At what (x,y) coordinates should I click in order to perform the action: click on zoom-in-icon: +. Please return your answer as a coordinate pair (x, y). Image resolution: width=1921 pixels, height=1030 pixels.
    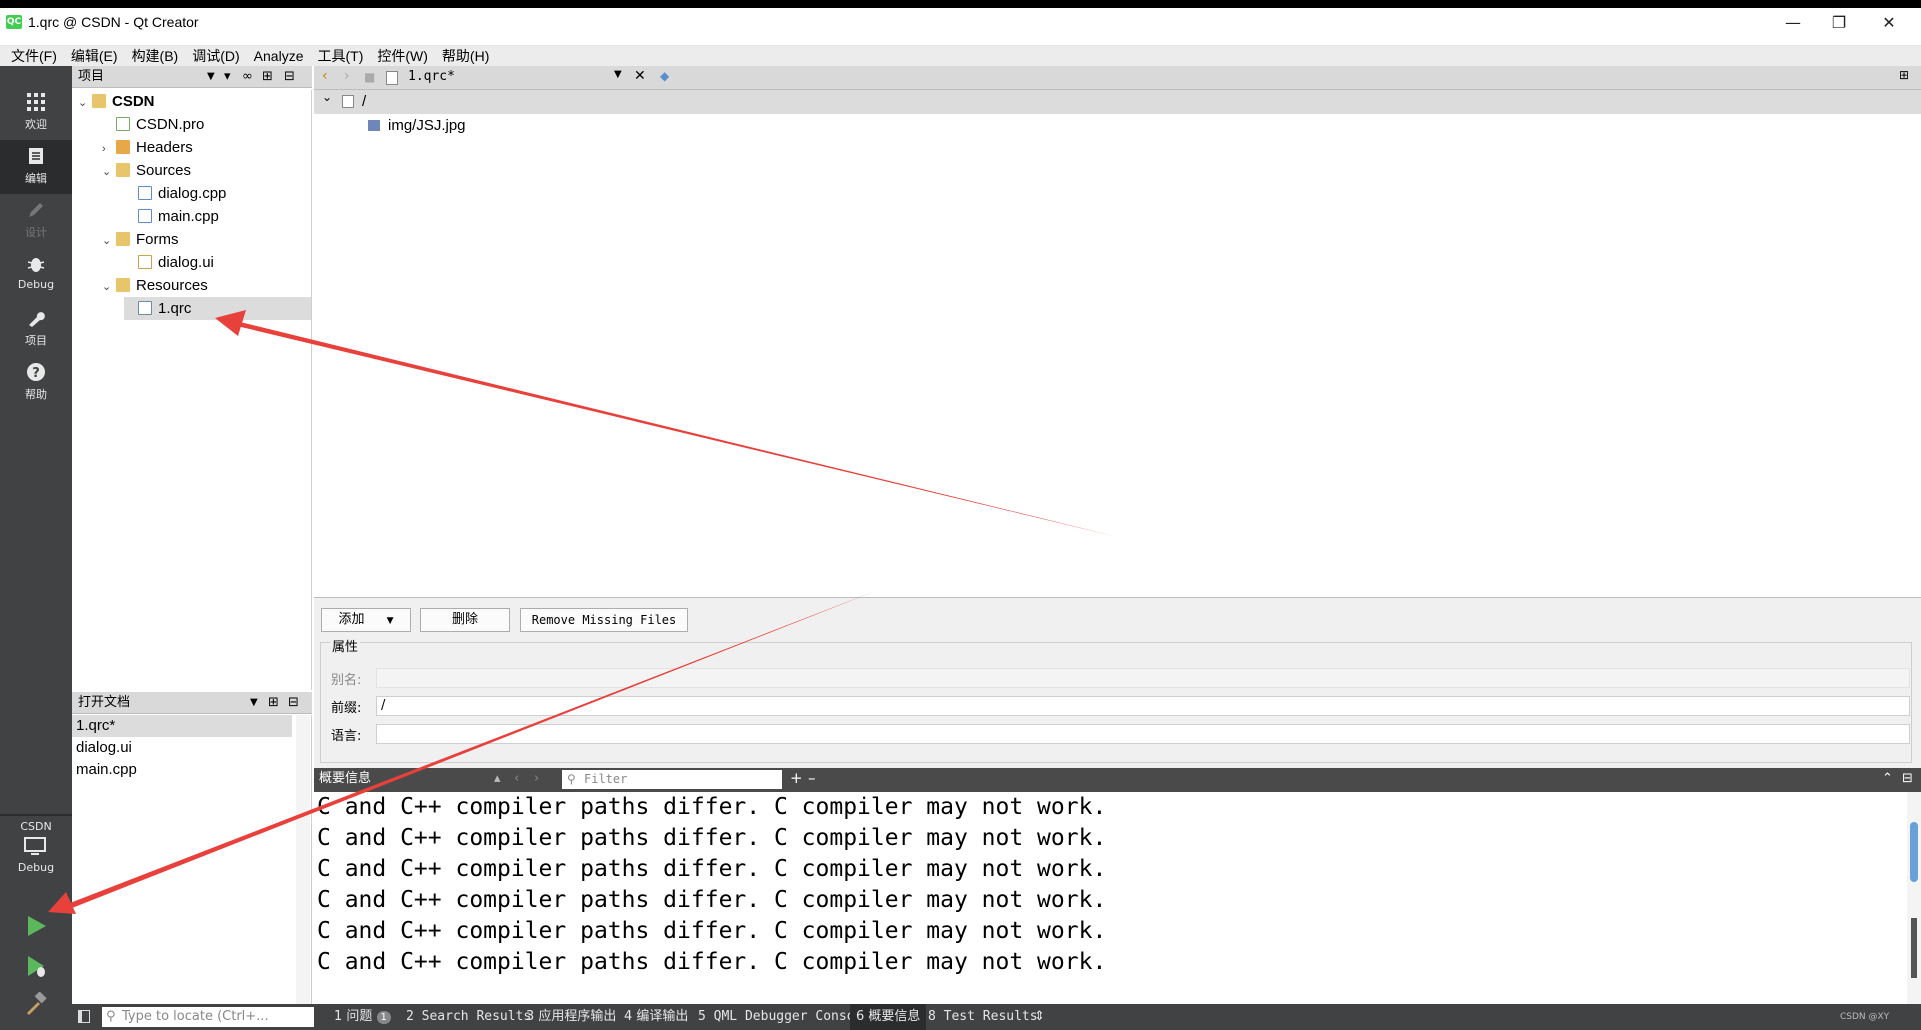
    Looking at the image, I should click on (796, 778).